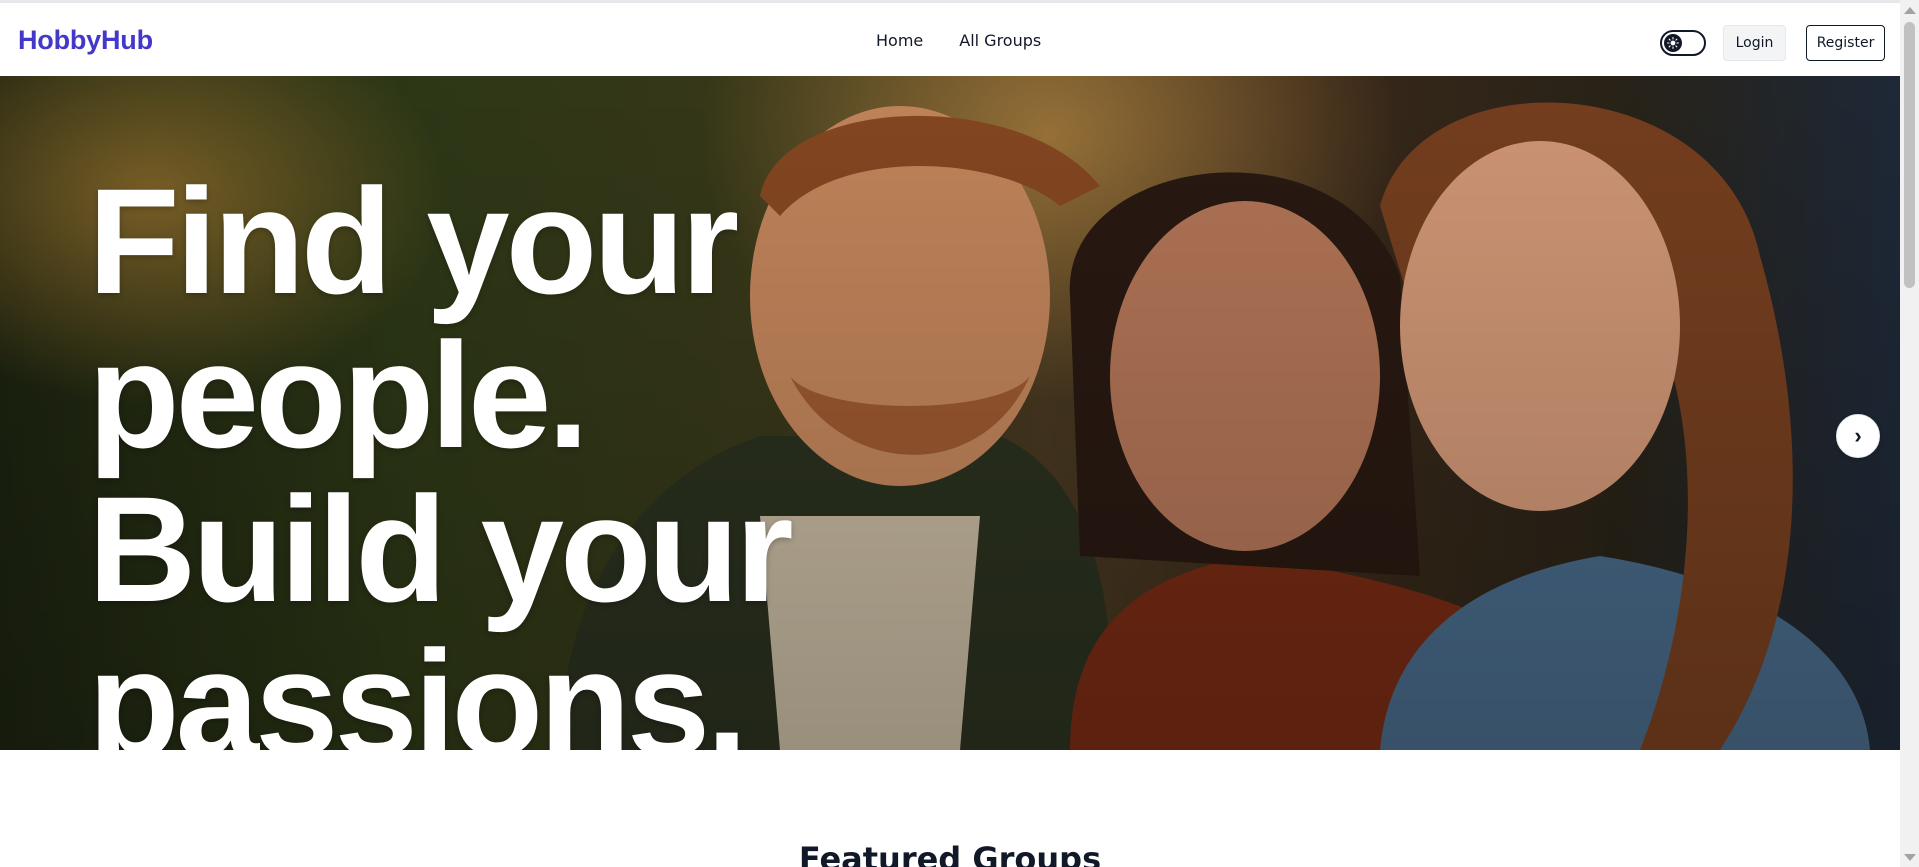  I want to click on logo: HobbyHub, so click(85, 40).